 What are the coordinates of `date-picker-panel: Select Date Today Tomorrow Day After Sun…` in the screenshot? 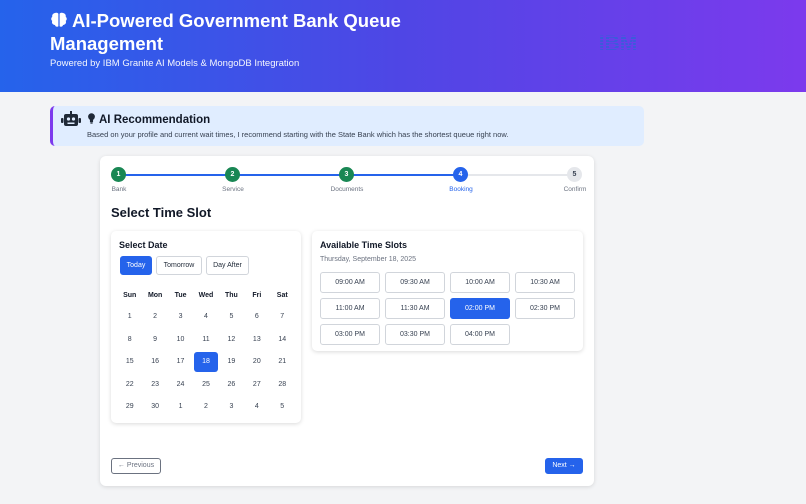 It's located at (206, 327).